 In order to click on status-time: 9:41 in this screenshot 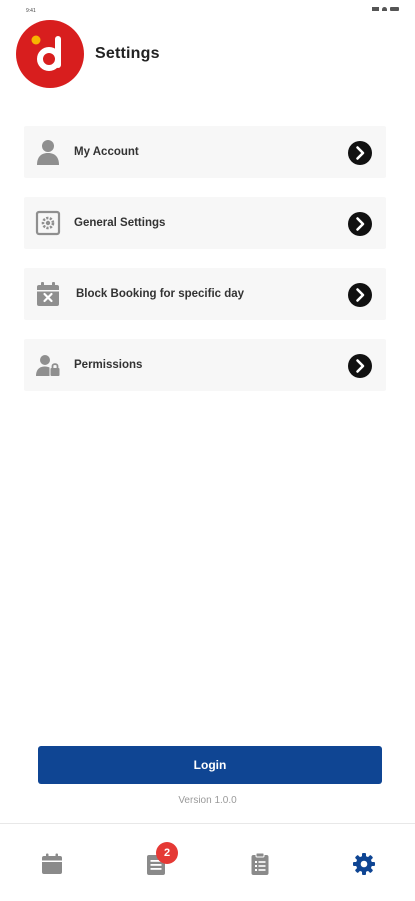, I will do `click(31, 11)`.